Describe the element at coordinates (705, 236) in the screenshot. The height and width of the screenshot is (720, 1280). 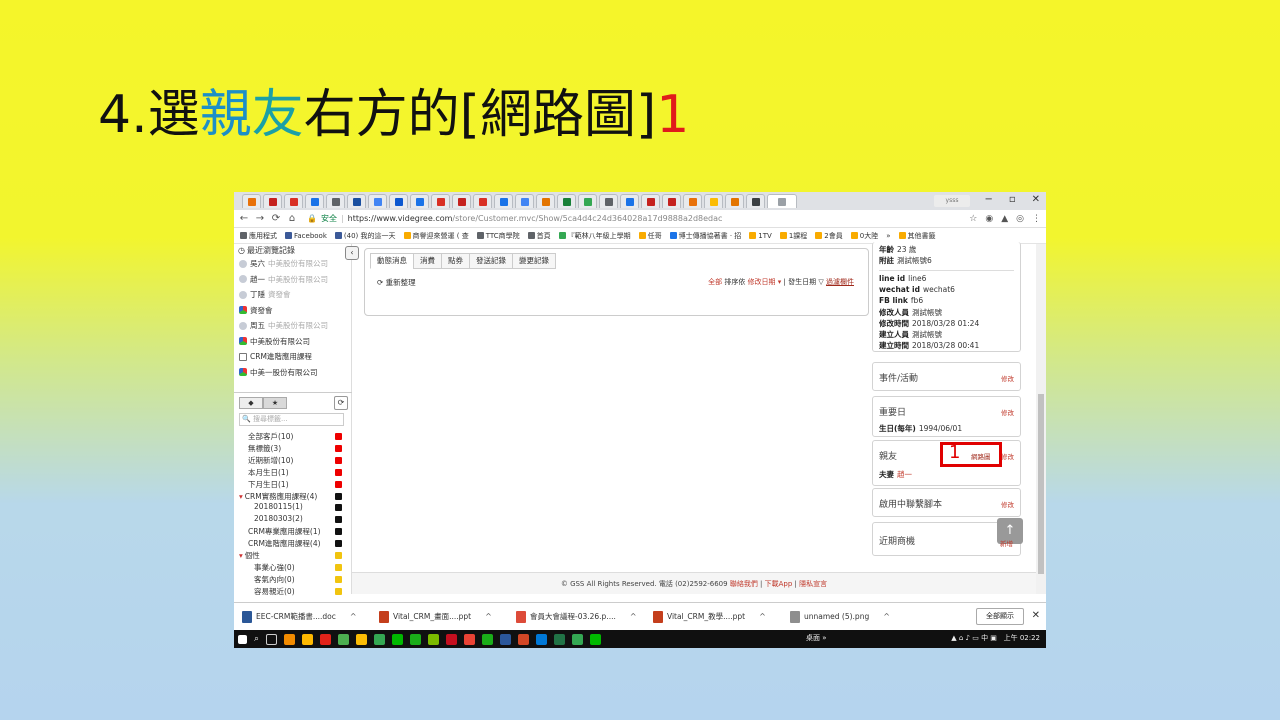
I see `bookmark-item: 博士傳播協著書 · 招` at that location.